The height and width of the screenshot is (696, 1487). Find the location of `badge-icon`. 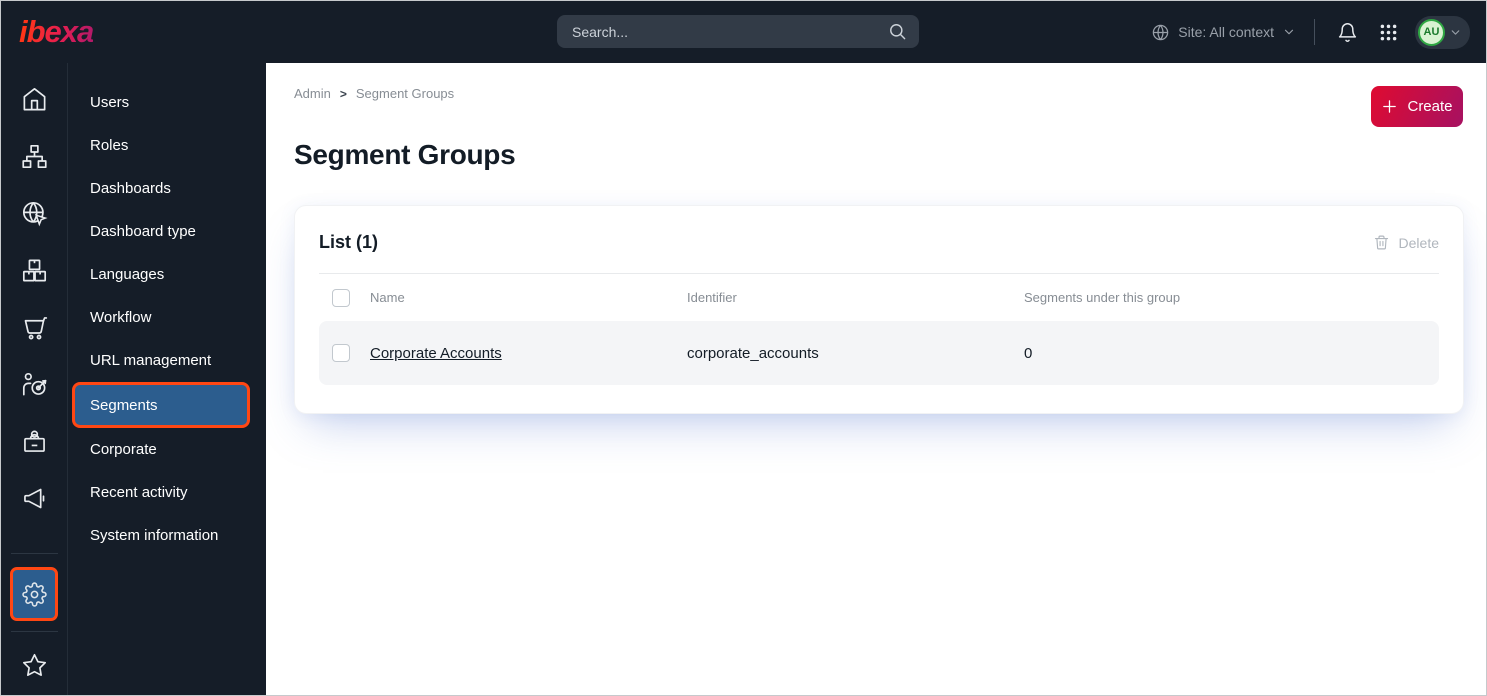

badge-icon is located at coordinates (34, 441).